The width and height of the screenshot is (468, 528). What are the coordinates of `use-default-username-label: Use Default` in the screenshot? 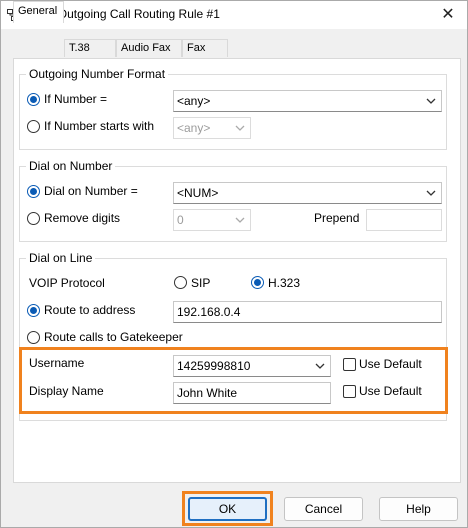 It's located at (390, 364).